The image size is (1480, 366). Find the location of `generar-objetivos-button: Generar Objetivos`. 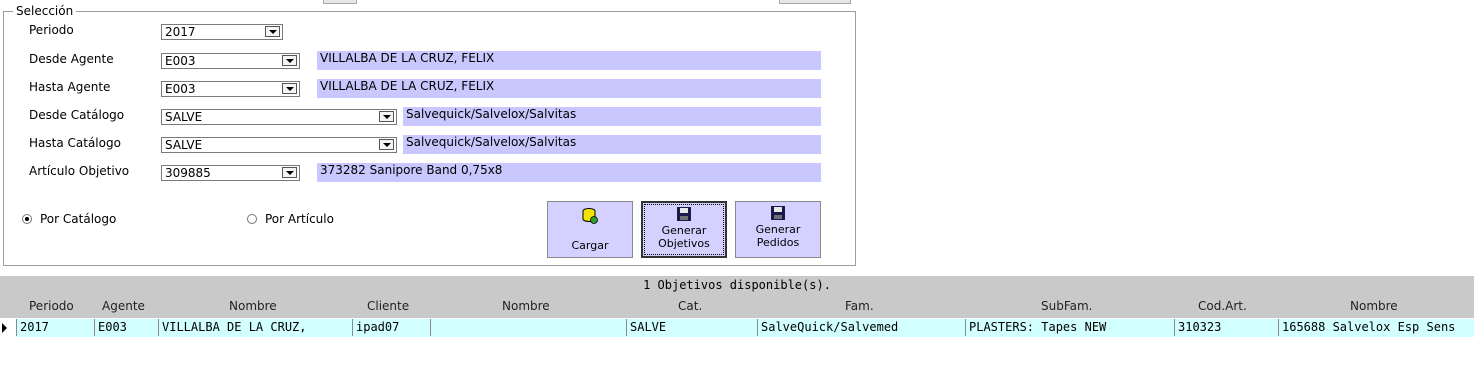

generar-objetivos-button: Generar Objetivos is located at coordinates (684, 229).